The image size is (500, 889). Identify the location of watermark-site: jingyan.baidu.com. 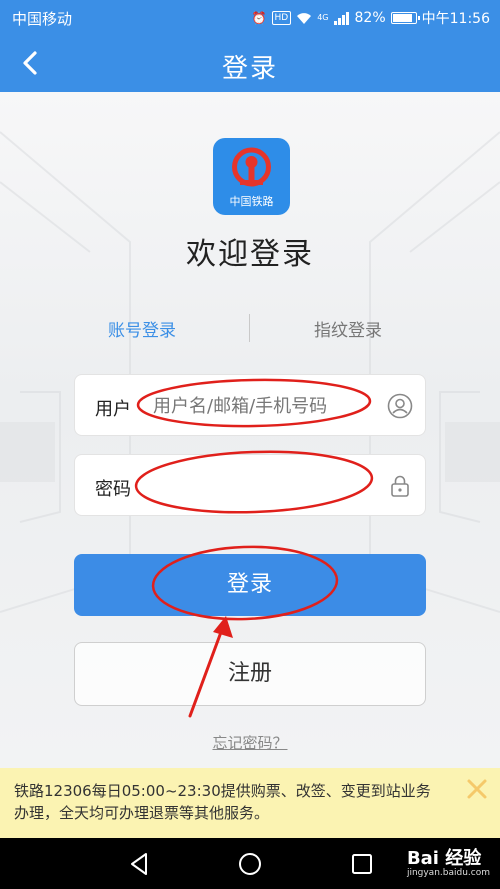
(448, 873).